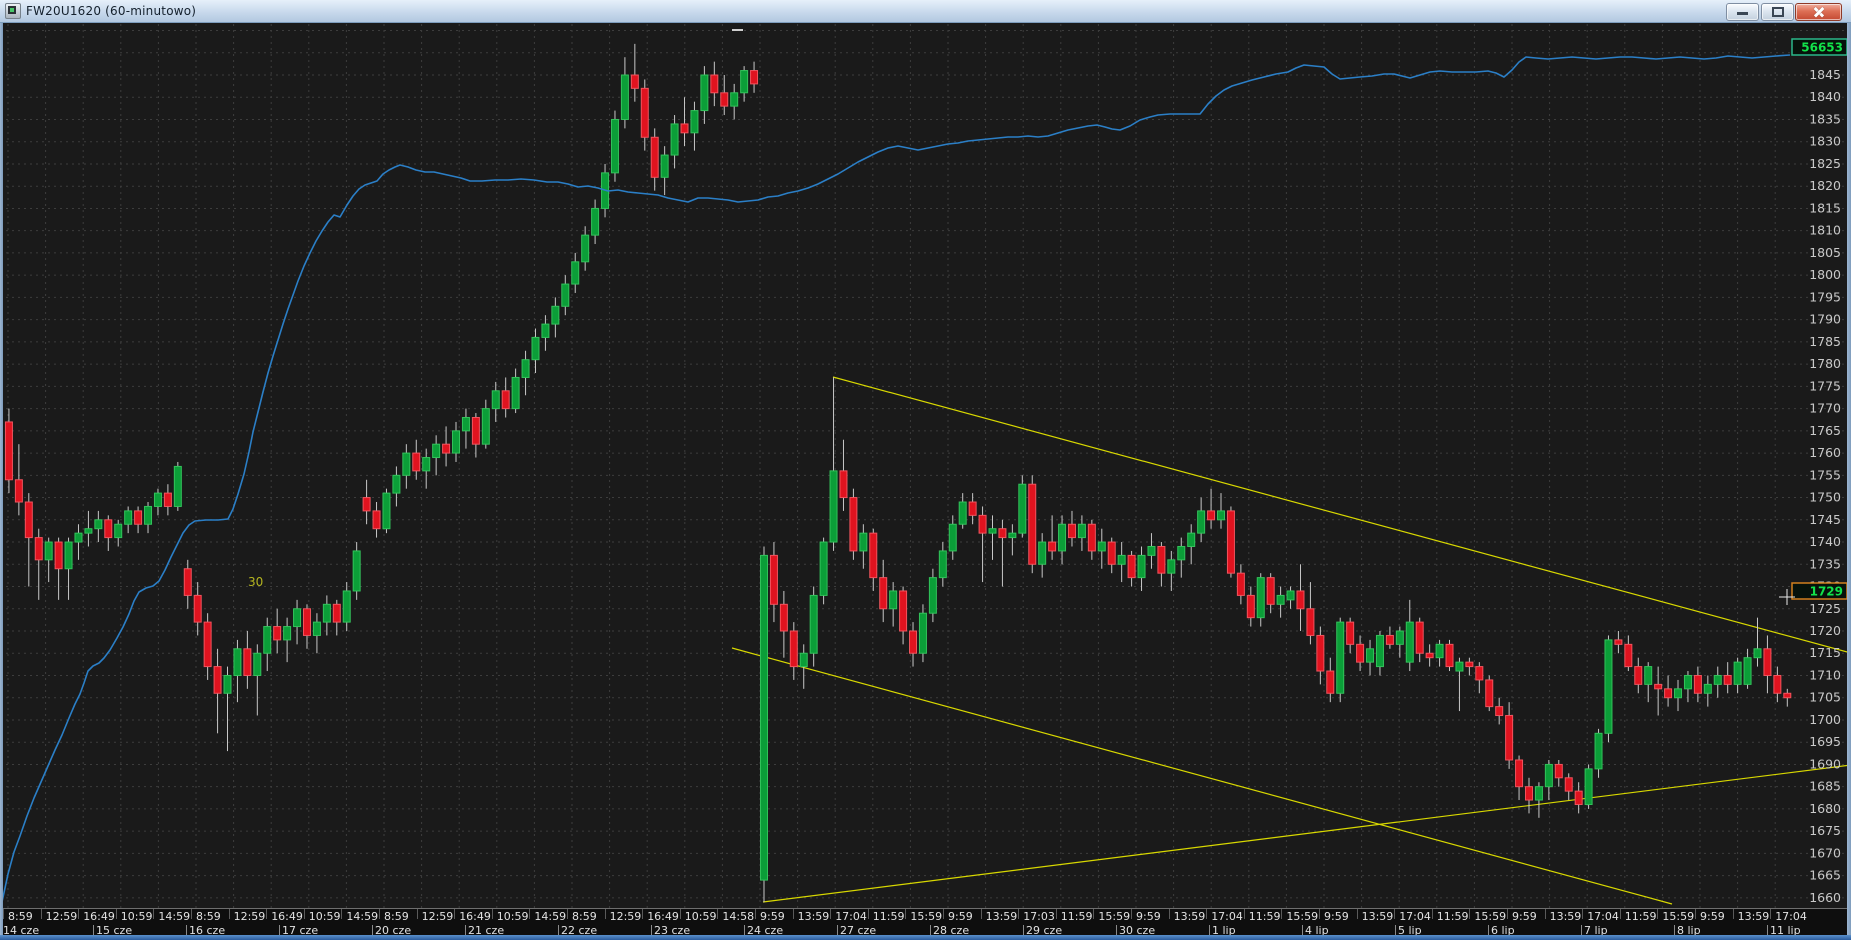 This screenshot has width=1851, height=940. I want to click on svg-text: 1665, so click(1825, 875).